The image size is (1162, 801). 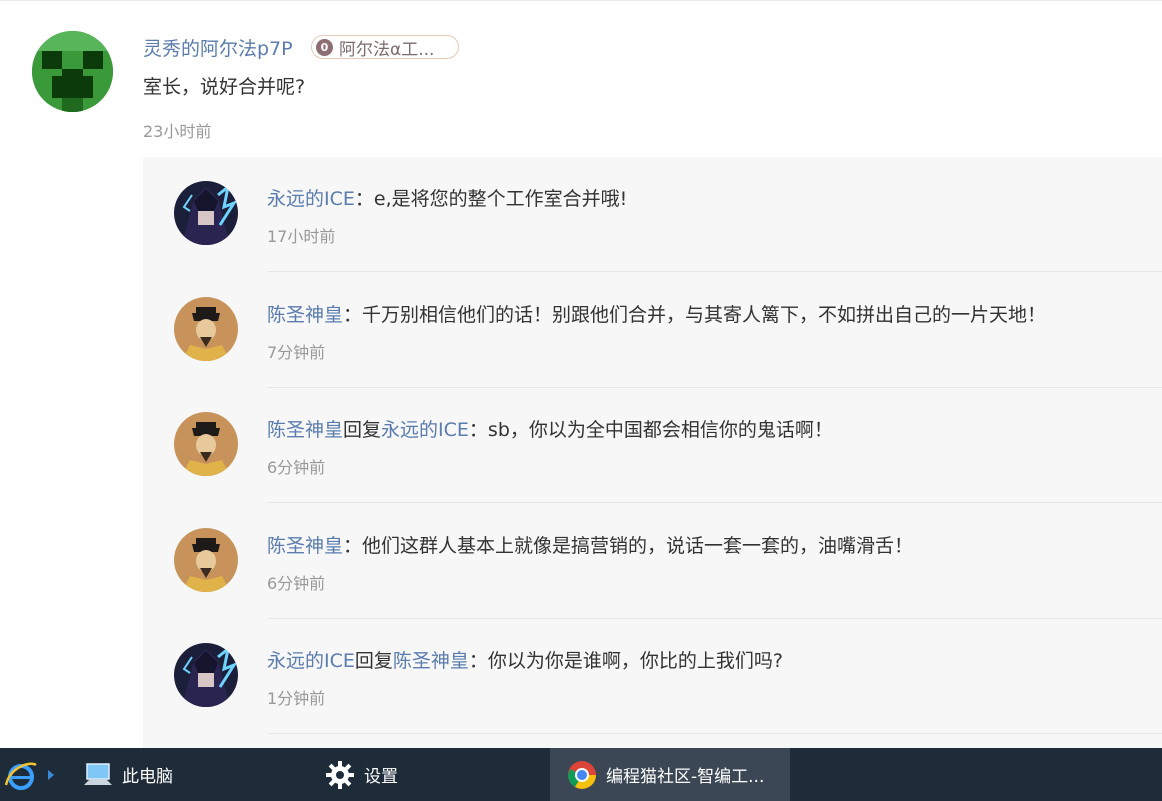 What do you see at coordinates (21, 776) in the screenshot?
I see `ie-icon` at bounding box center [21, 776].